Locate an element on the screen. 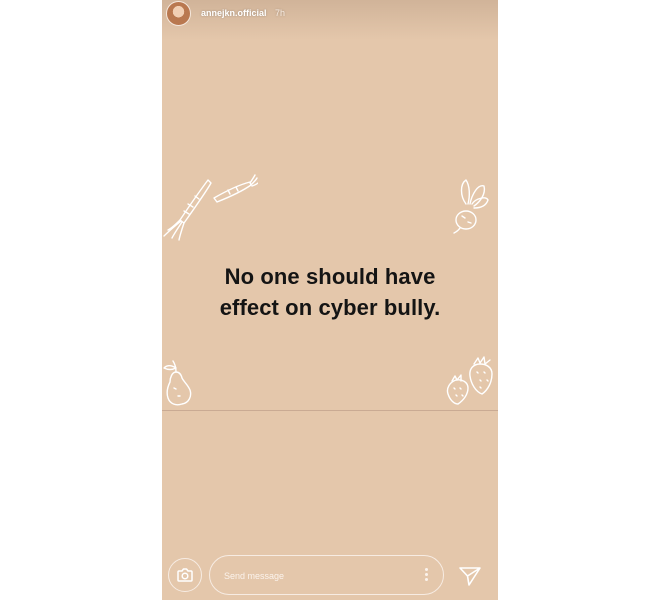  username: annejkn.official is located at coordinates (234, 13).